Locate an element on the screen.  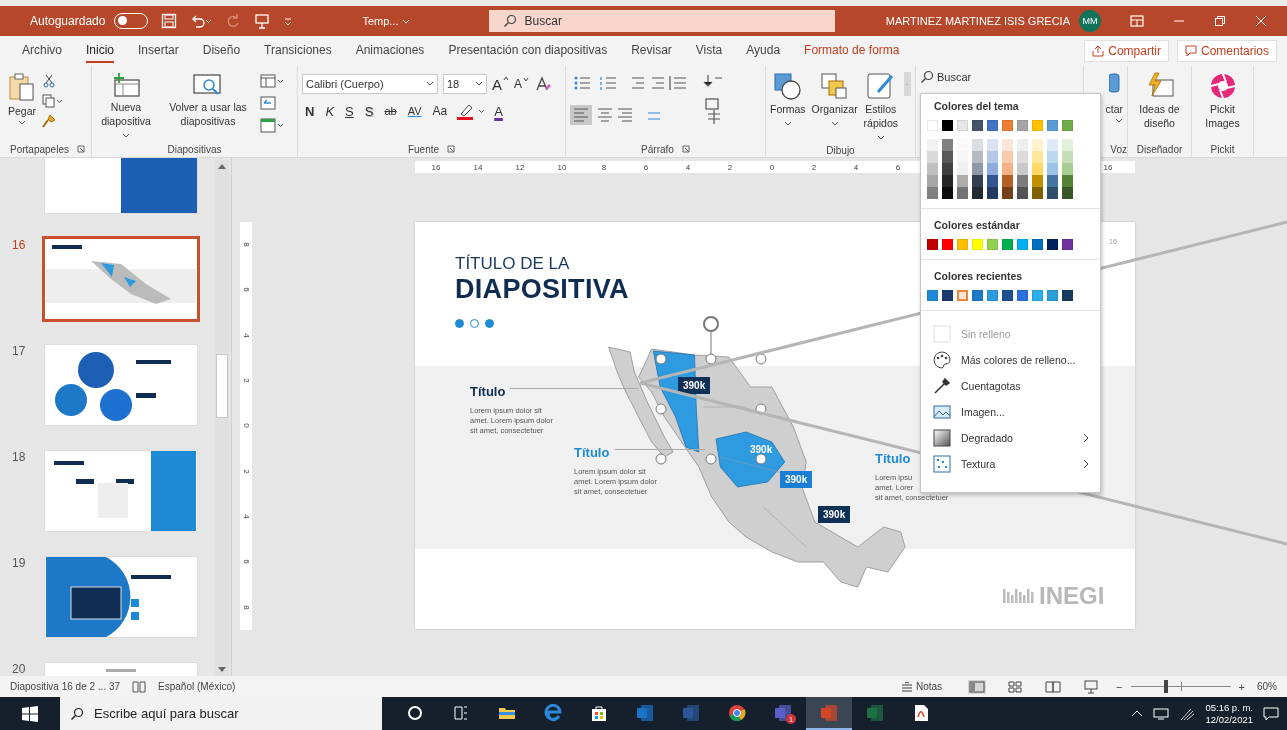
ribbon-tab: Inicio is located at coordinates (100, 51).